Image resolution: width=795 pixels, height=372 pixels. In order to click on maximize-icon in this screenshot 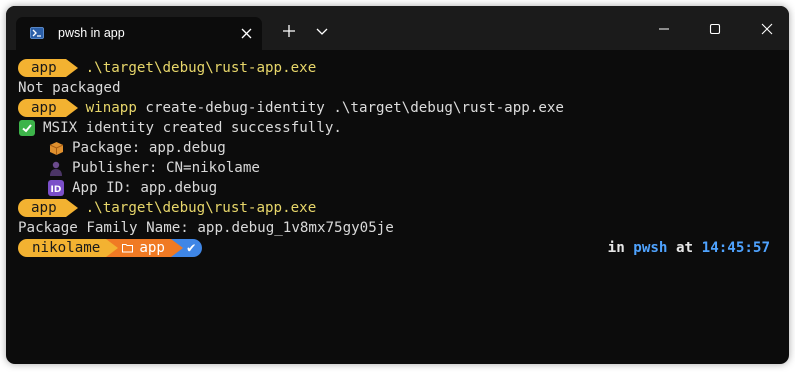, I will do `click(715, 29)`.